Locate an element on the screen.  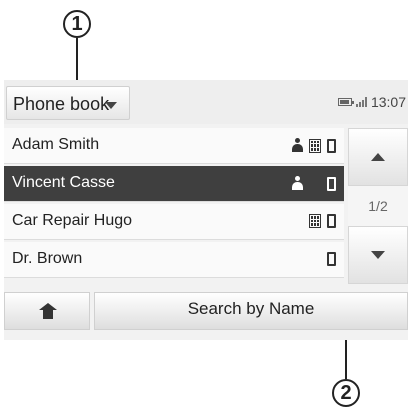
scroll-down-button is located at coordinates (378, 255).